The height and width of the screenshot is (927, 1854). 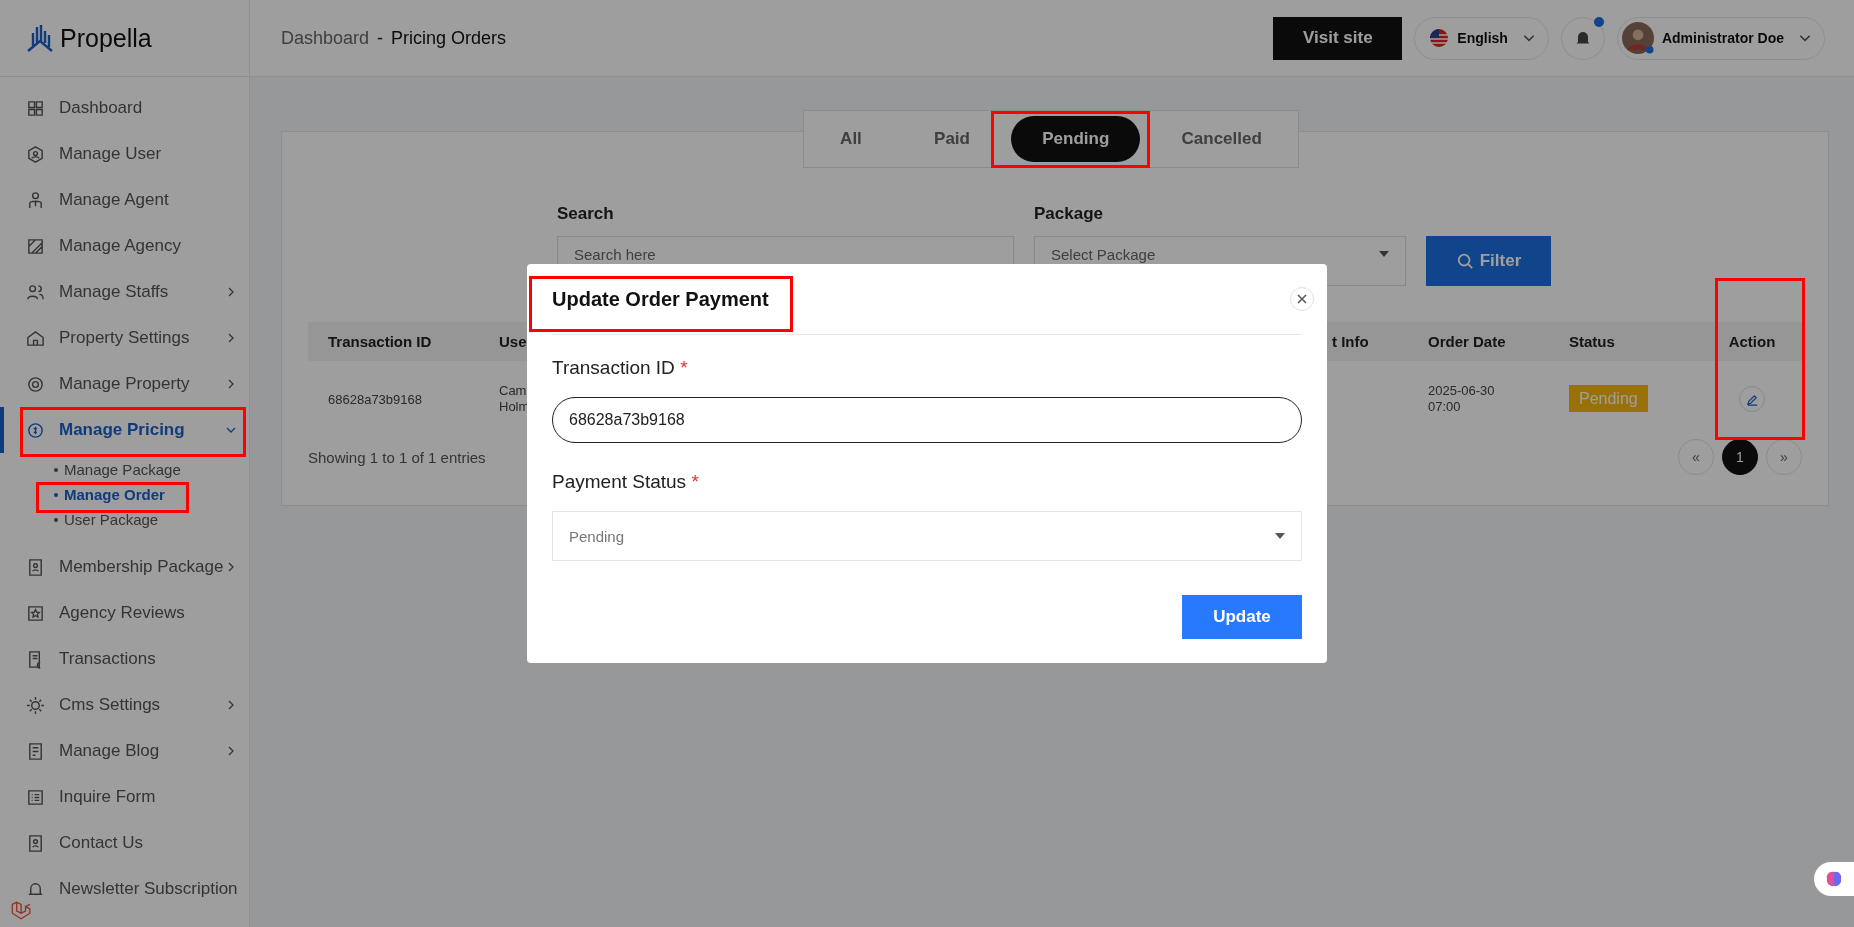 What do you see at coordinates (1242, 617) in the screenshot?
I see `update-button: Update` at bounding box center [1242, 617].